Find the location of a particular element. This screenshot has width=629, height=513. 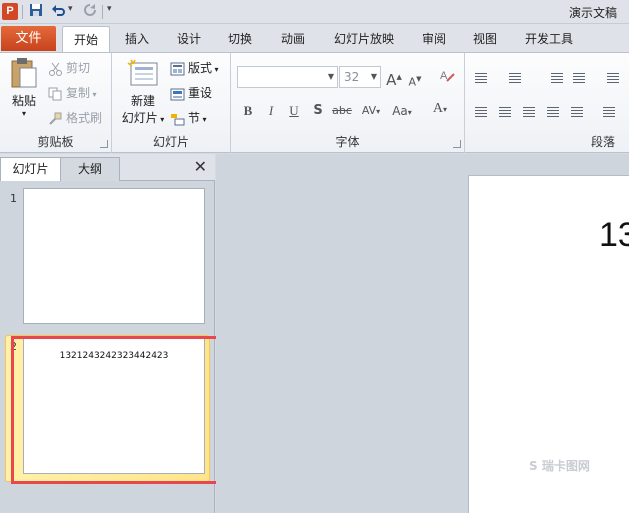

paste-label: 粘贴 is located at coordinates (23, 101).